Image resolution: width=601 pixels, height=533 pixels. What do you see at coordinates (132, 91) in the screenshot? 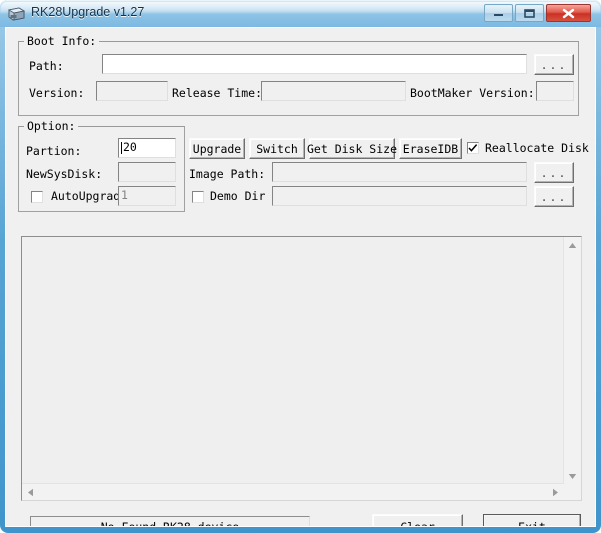
I see `version-input` at bounding box center [132, 91].